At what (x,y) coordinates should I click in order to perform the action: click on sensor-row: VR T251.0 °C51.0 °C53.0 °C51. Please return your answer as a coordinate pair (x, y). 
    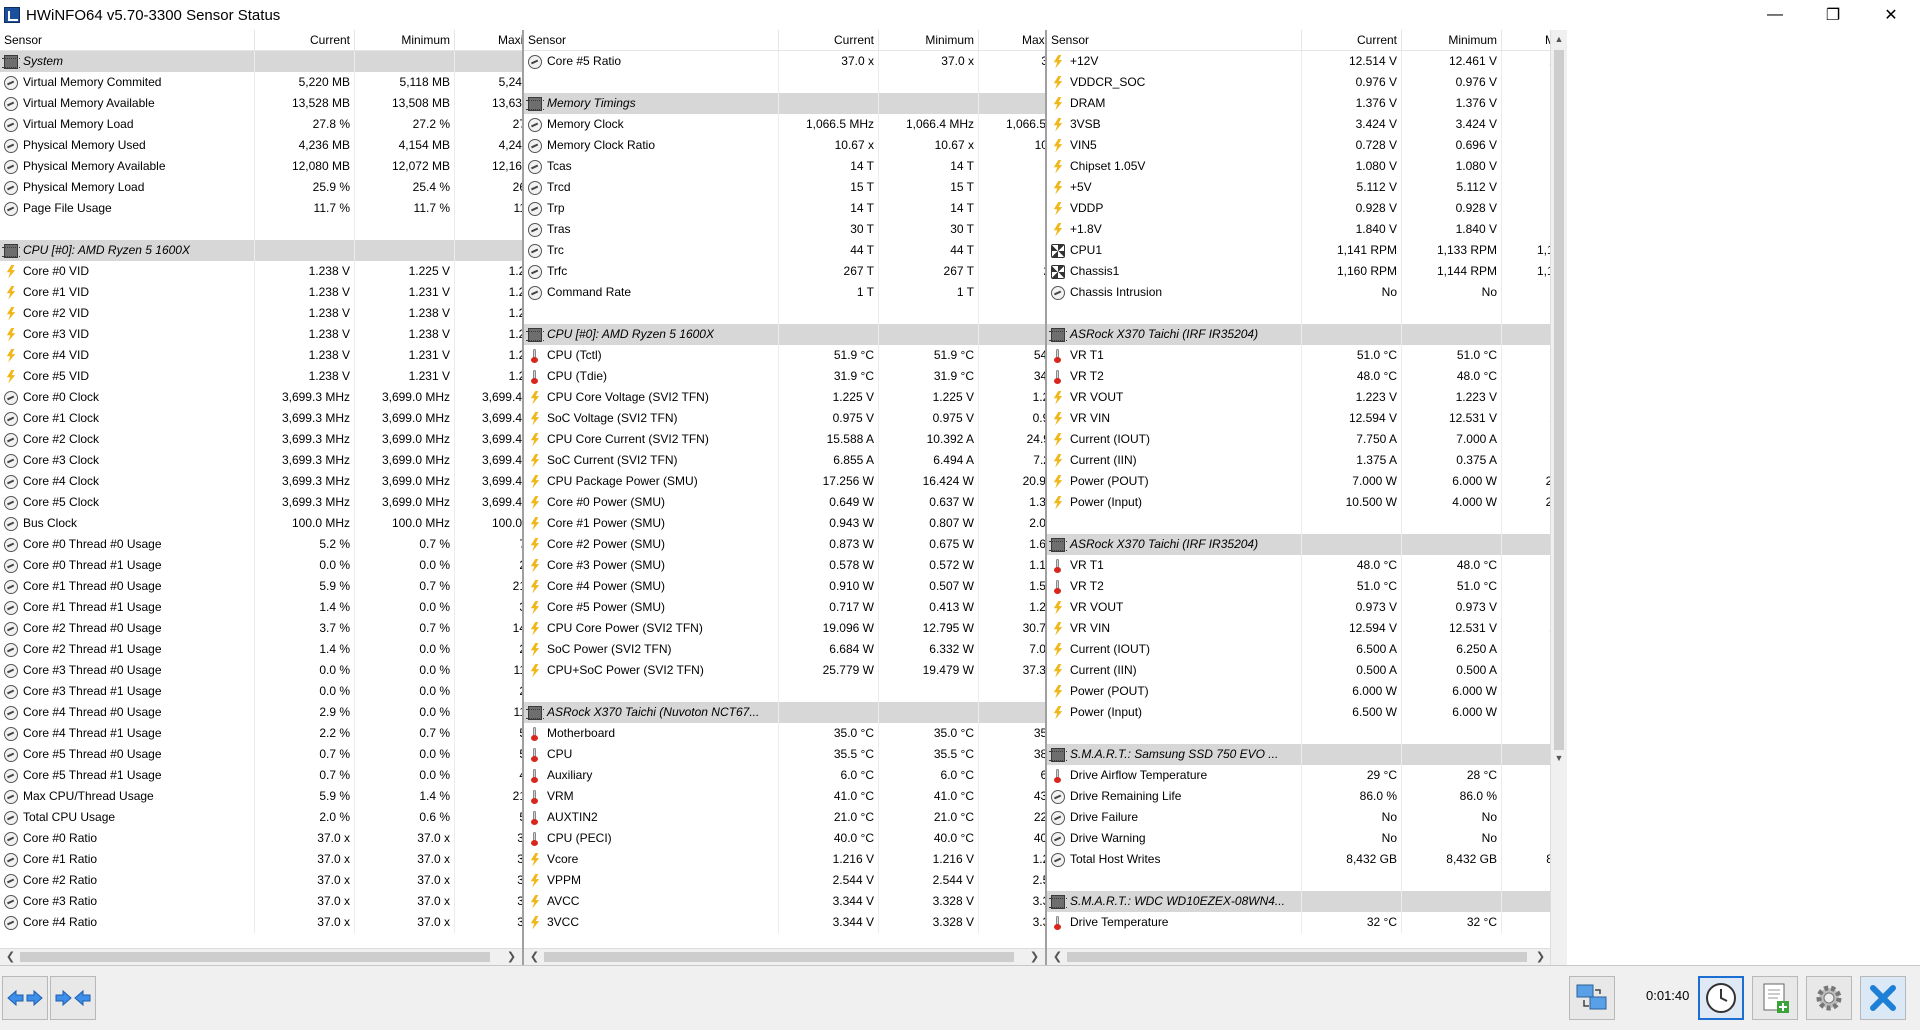
    Looking at the image, I should click on (1307, 586).